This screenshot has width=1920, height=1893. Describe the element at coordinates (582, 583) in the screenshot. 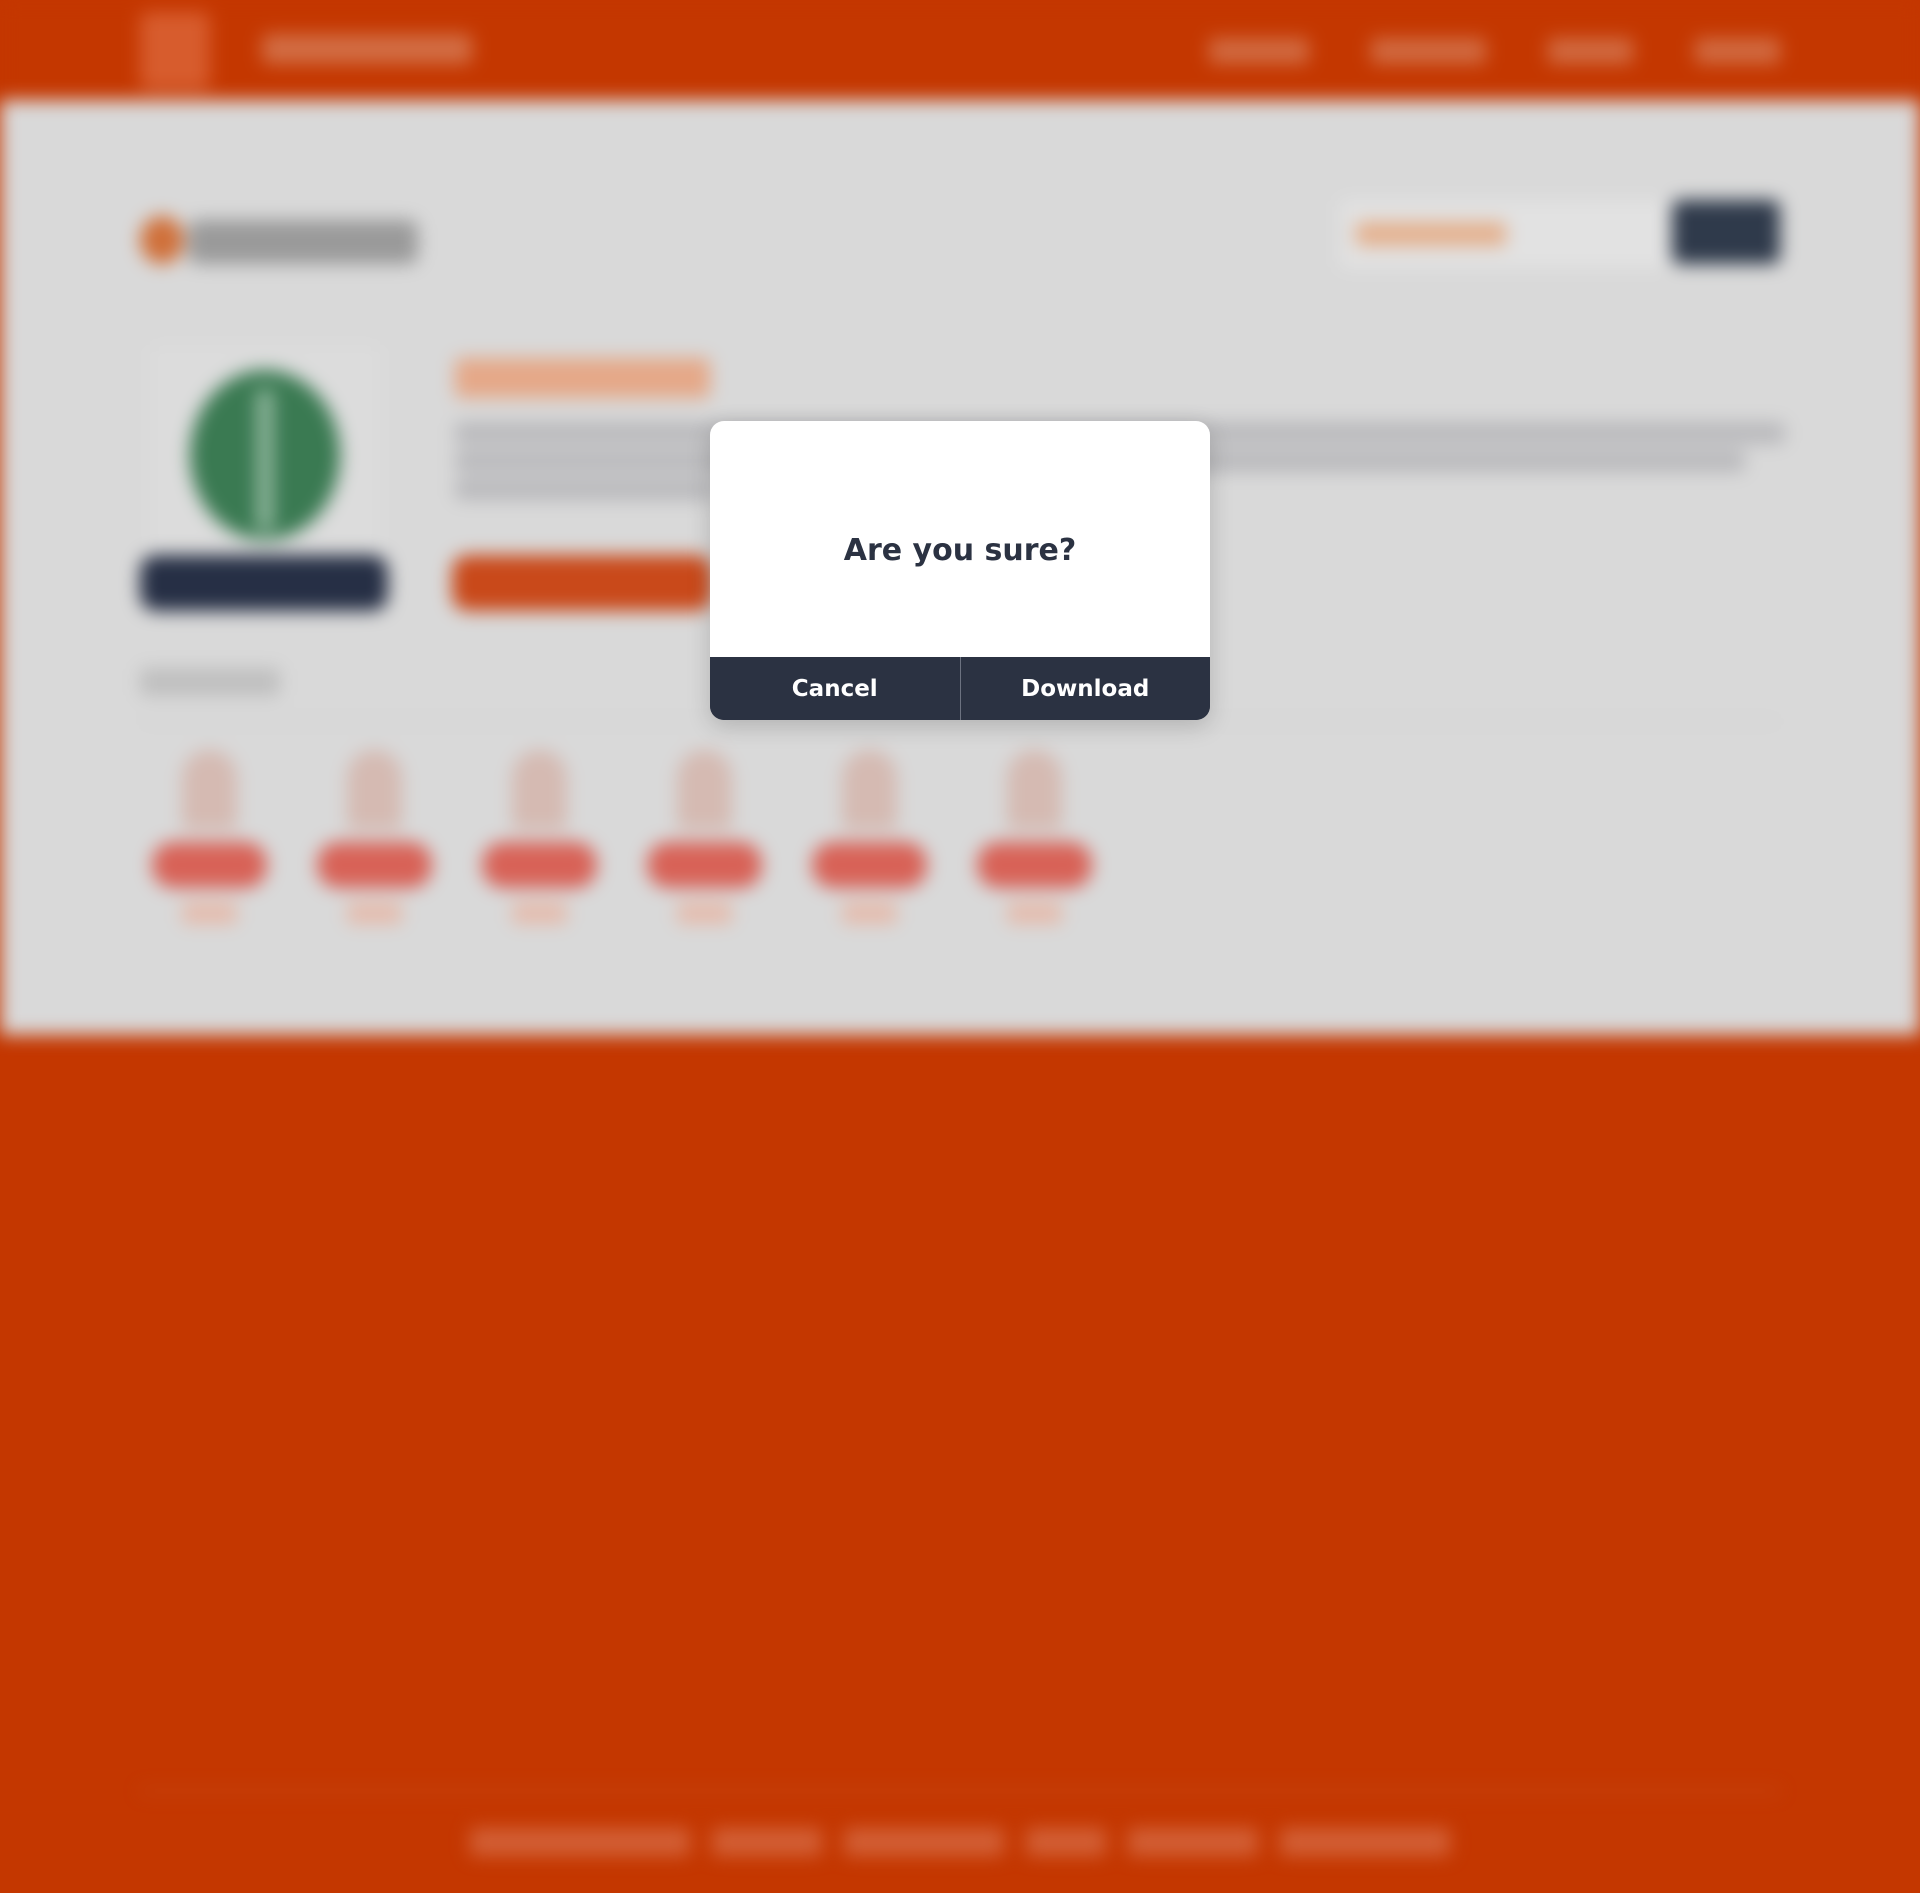

I see `profile-cta-button` at that location.